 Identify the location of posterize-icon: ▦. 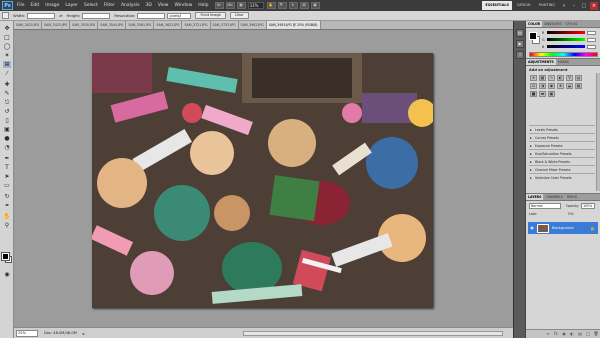
(578, 86).